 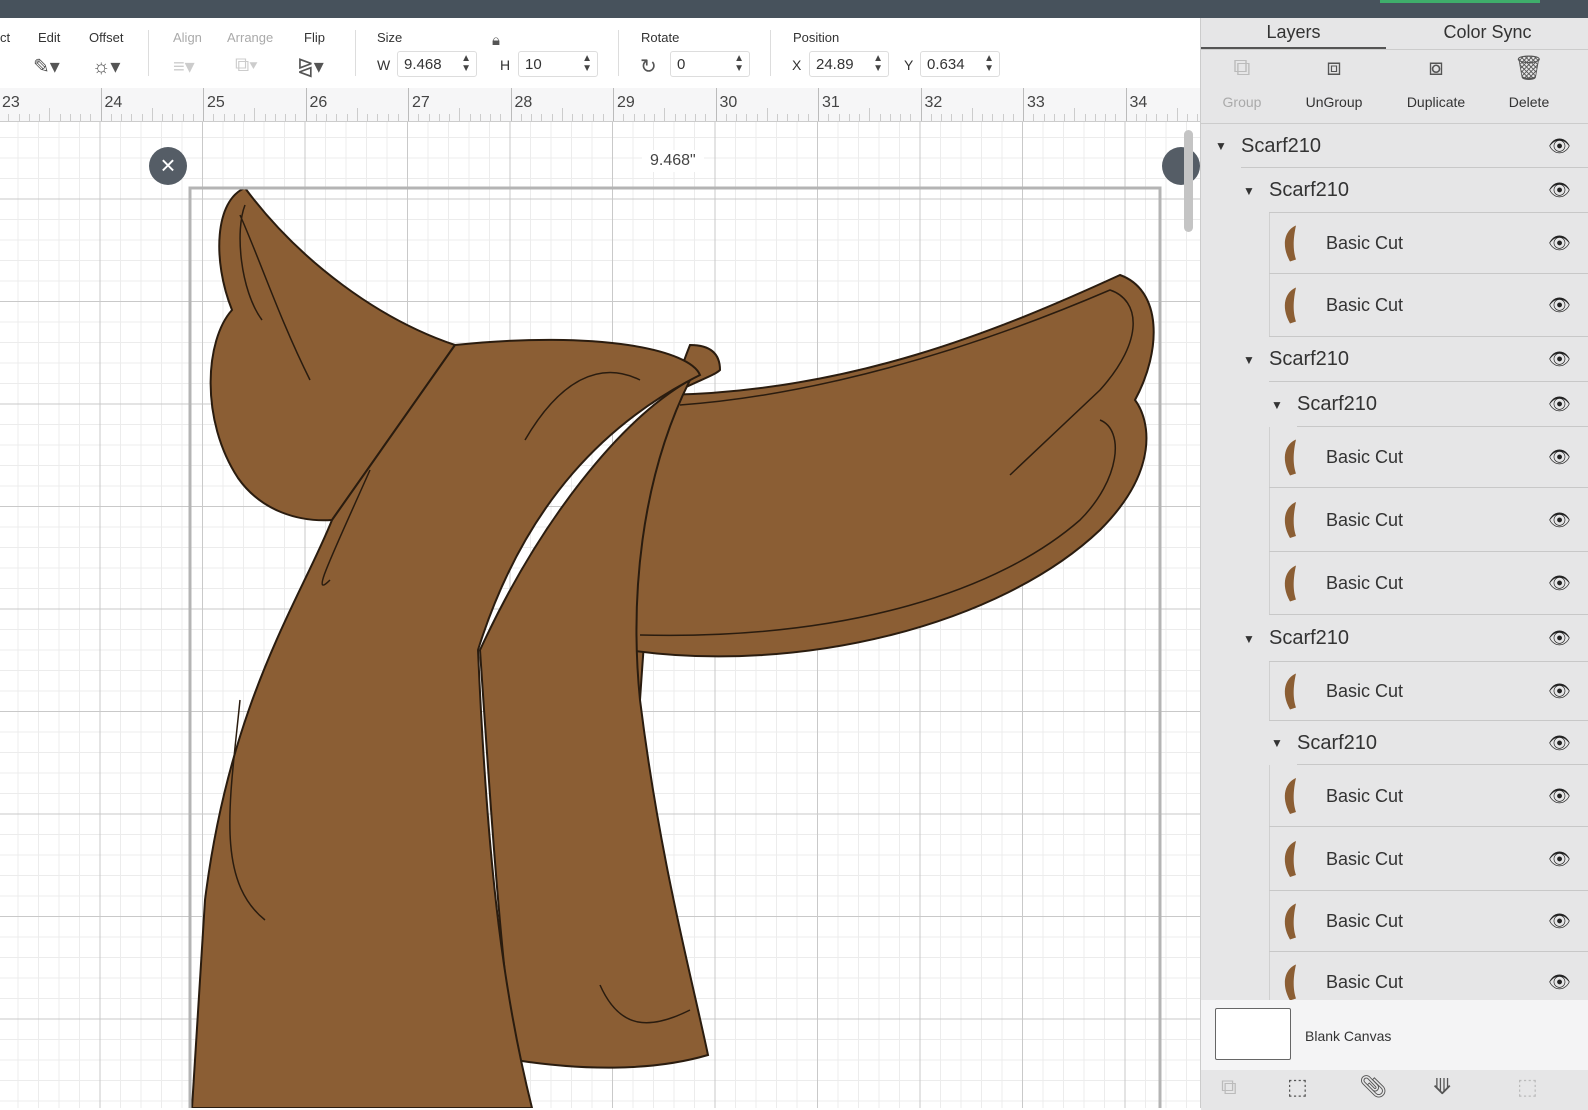 I want to click on flatten-icon: ⟱, so click(x=1442, y=1087).